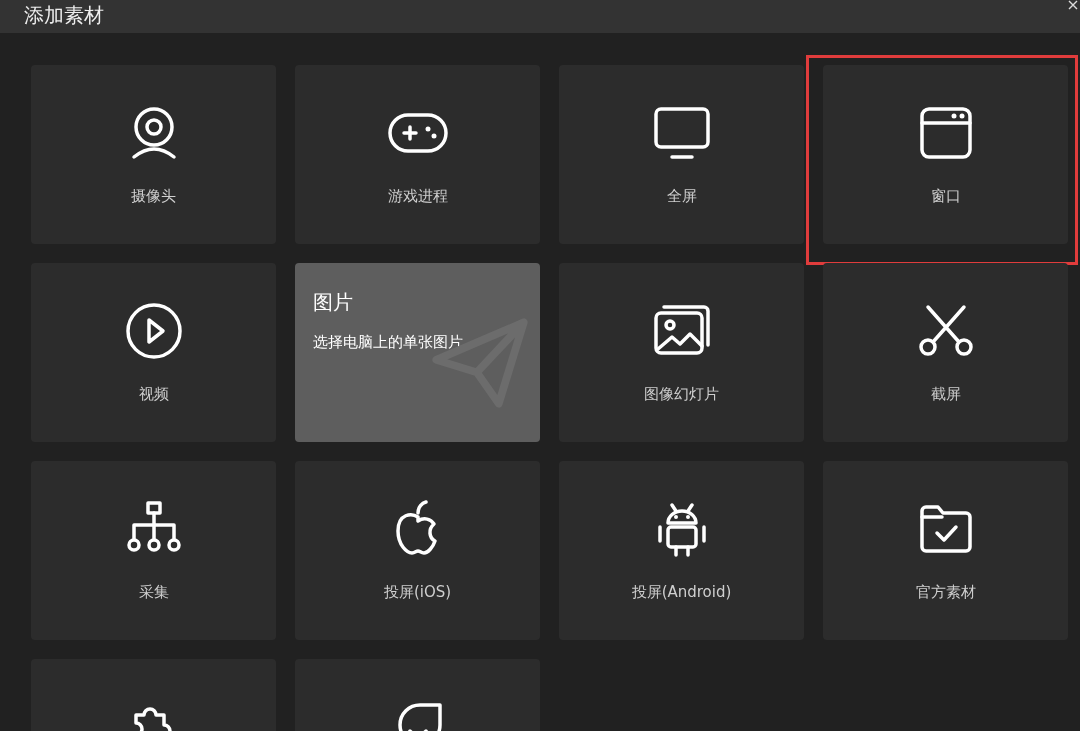 The image size is (1080, 731). I want to click on source-tile: 窗口, so click(945, 154).